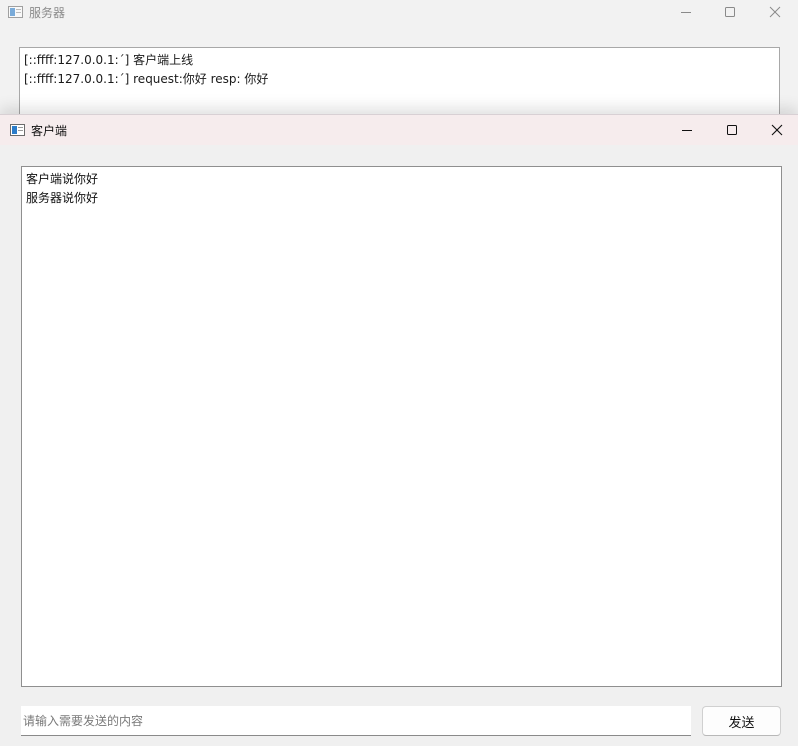 This screenshot has width=798, height=746. I want to click on server-minimize-button, so click(686, 12).